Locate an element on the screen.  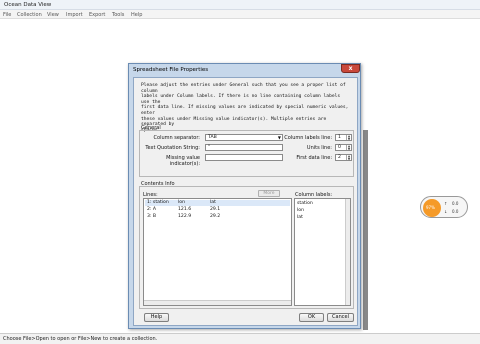
arrow-down-icon: ↓ is located at coordinates (446, 211).